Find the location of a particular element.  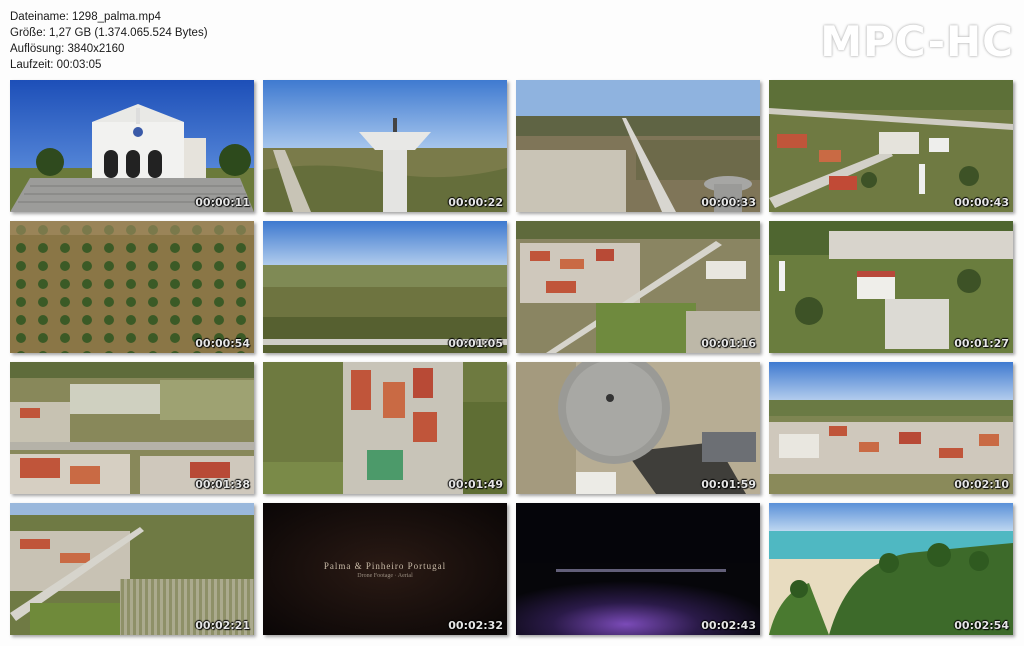

thumbnail: 00:01:05 is located at coordinates (385, 287).